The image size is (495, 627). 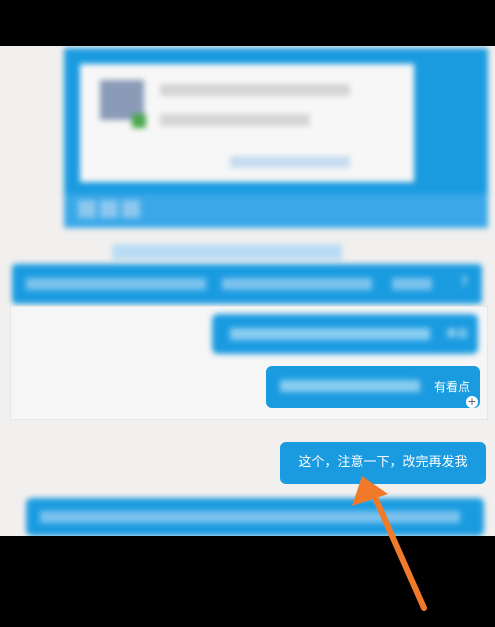 I want to click on message-counter: 7, so click(x=464, y=282).